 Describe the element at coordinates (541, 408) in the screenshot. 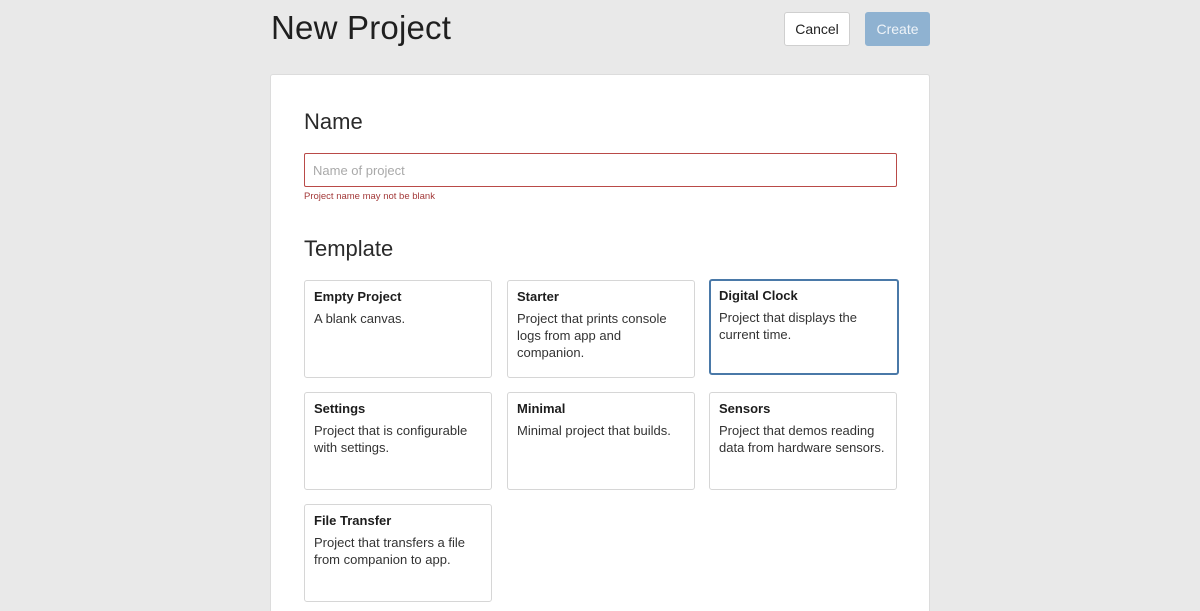

I see `template-name: Minimal` at that location.